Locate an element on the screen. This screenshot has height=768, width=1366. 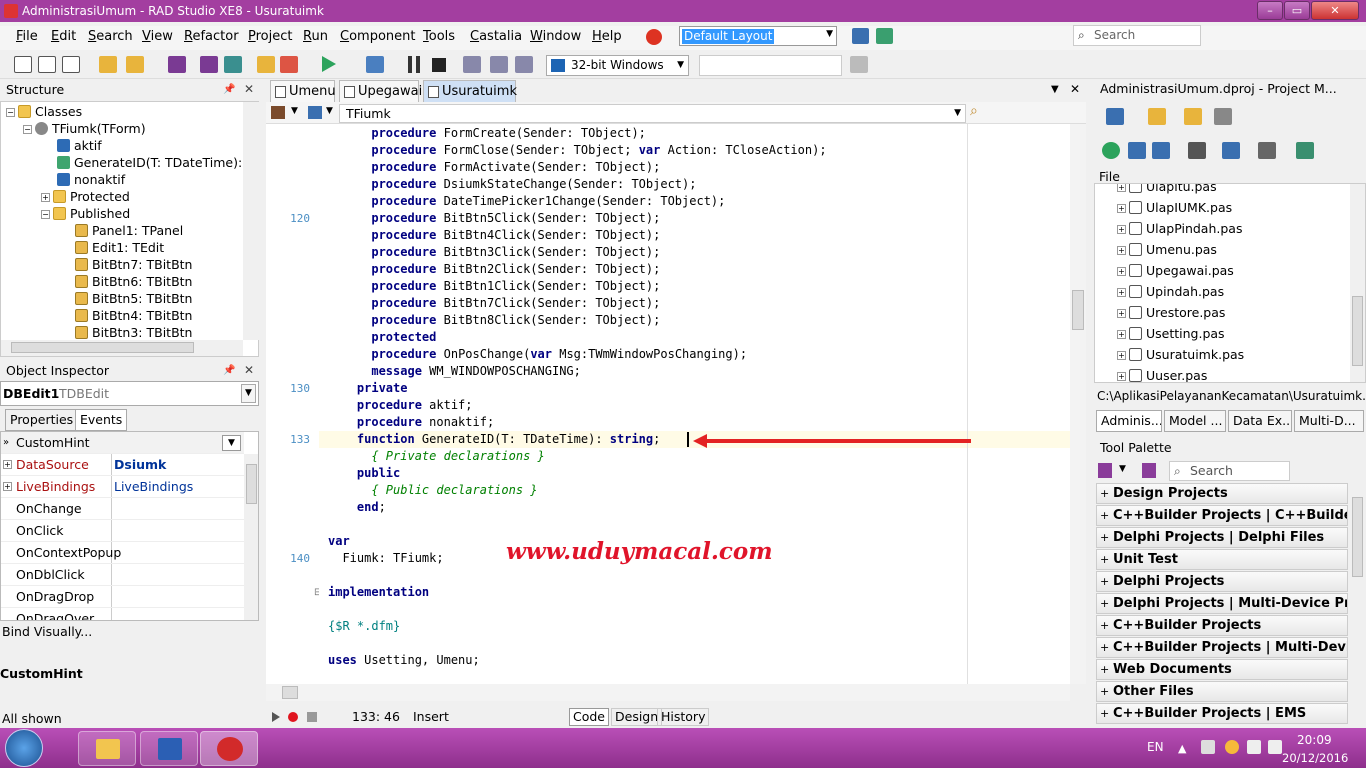
palette-search-input: ⌕ Search is located at coordinates (1229, 471).